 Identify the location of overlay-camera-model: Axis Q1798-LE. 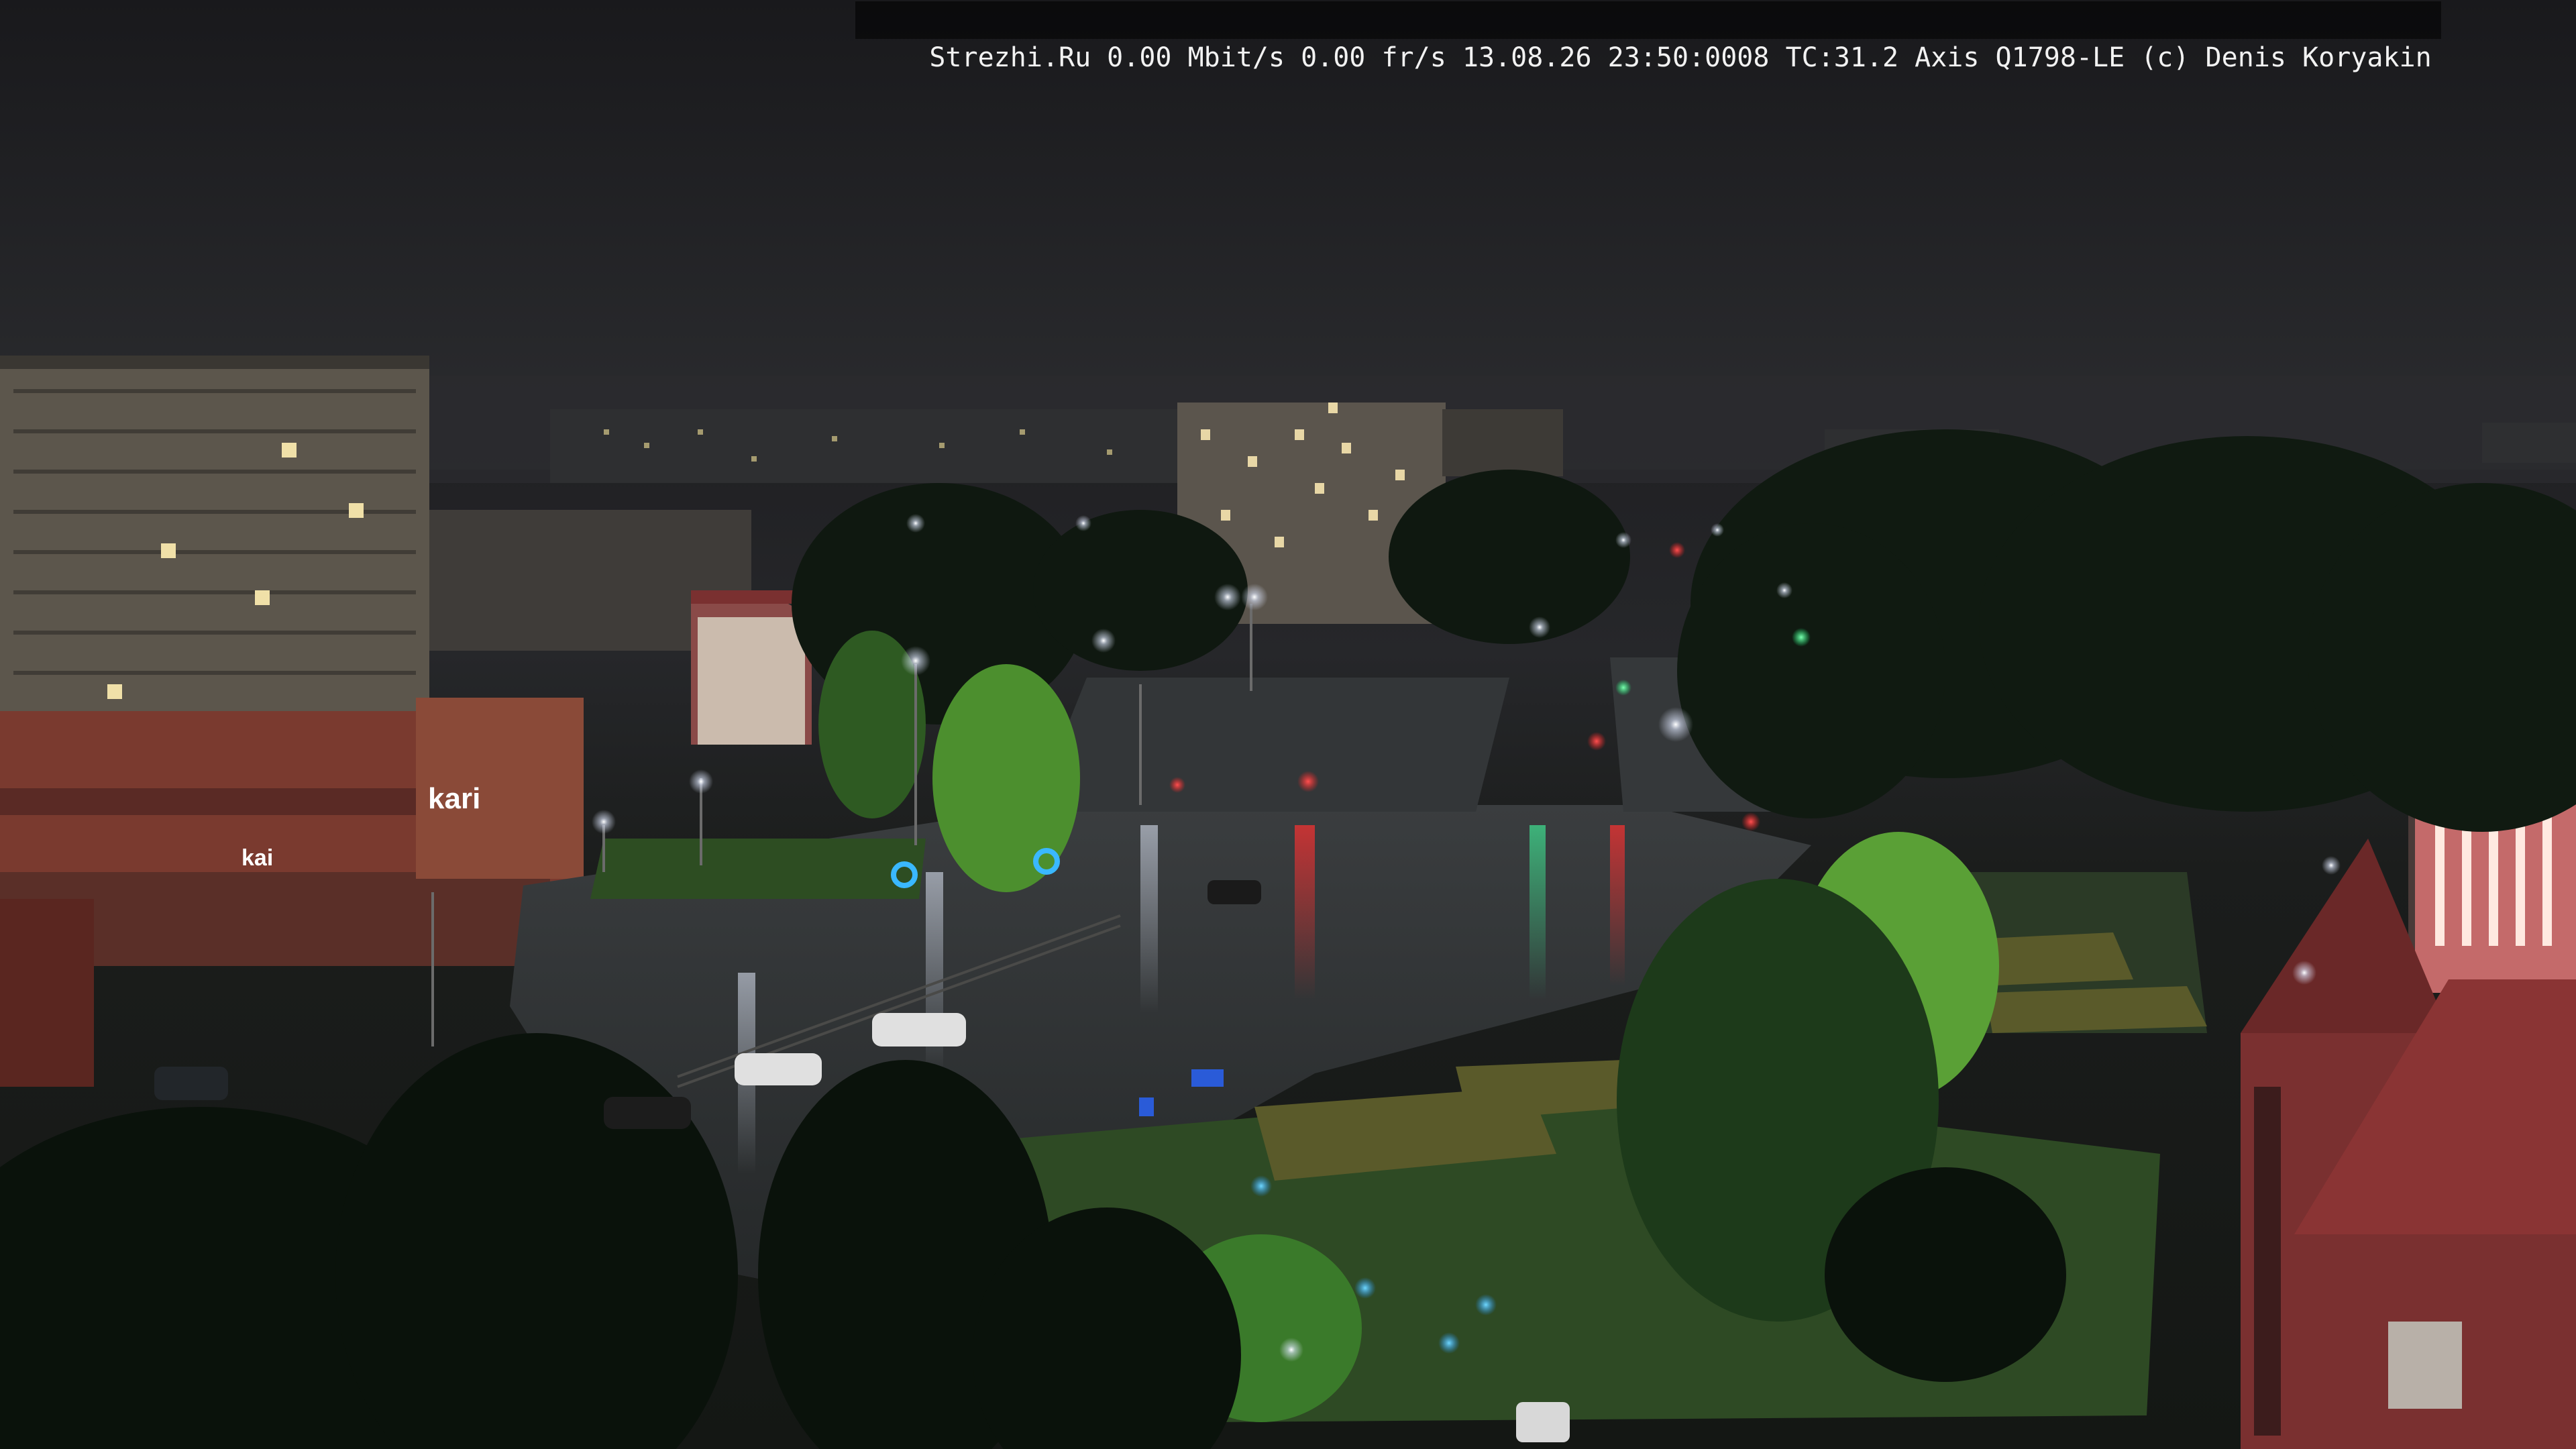
(2020, 57).